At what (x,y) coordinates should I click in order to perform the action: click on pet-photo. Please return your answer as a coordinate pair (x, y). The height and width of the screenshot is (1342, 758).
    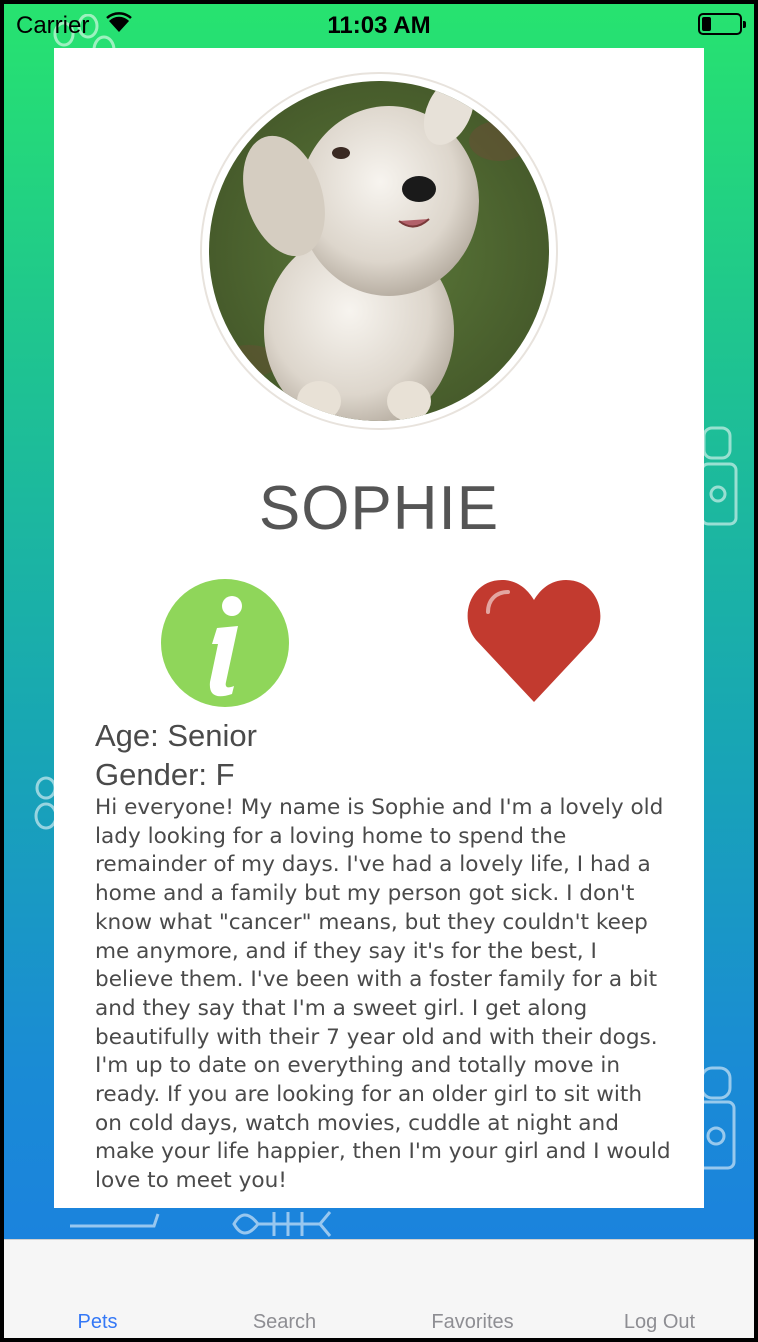
    Looking at the image, I should click on (379, 251).